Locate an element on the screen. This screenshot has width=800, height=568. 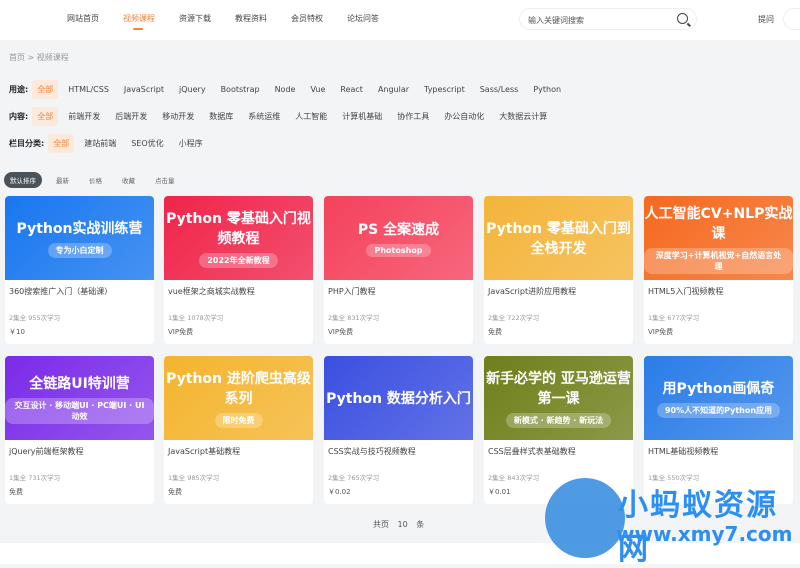
filter-option: 协作工具 is located at coordinates (413, 116).